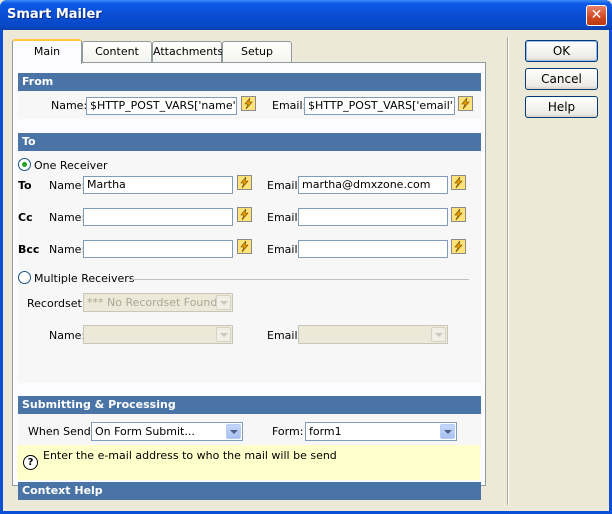  What do you see at coordinates (508, 271) in the screenshot?
I see `vertical-separator` at bounding box center [508, 271].